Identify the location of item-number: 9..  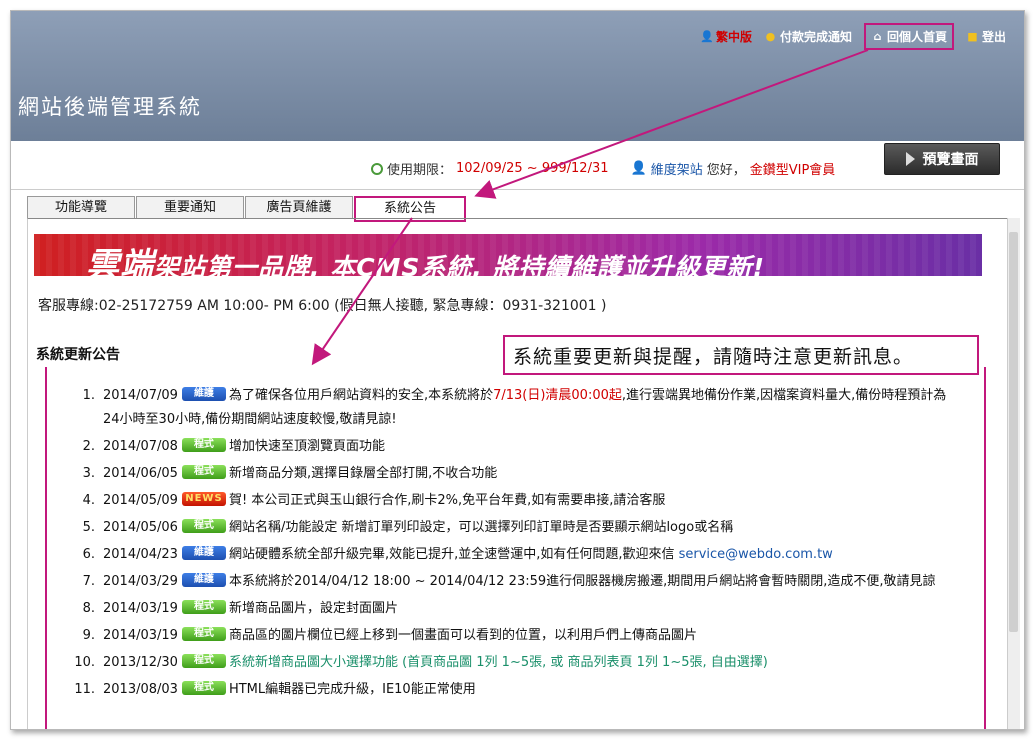
(88, 635).